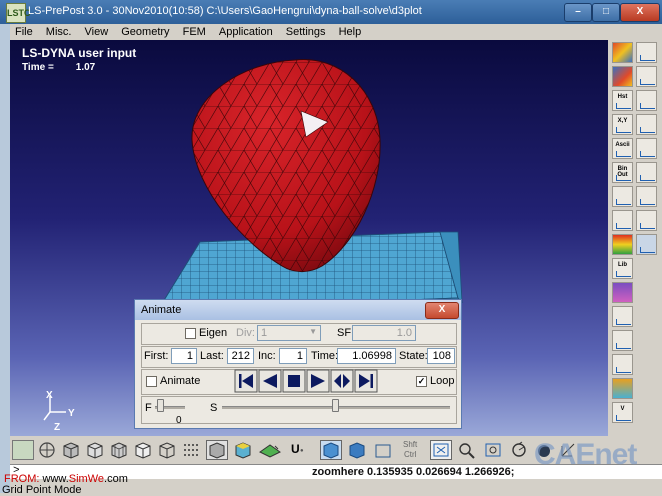 The width and height of the screenshot is (662, 496). Describe the element at coordinates (646, 220) in the screenshot. I see `particle-icon` at that location.